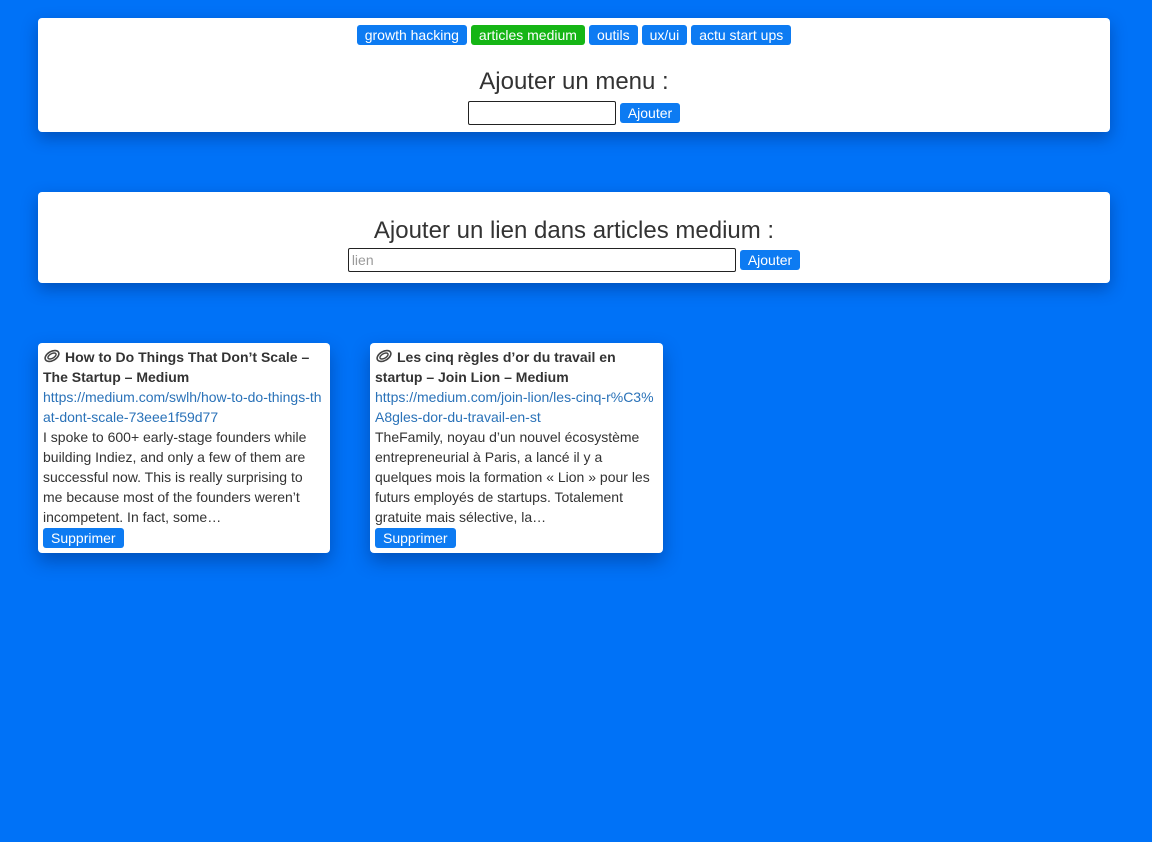 Image resolution: width=1152 pixels, height=842 pixels. What do you see at coordinates (574, 81) in the screenshot?
I see `add-menu-title: Ajouter un menu :` at bounding box center [574, 81].